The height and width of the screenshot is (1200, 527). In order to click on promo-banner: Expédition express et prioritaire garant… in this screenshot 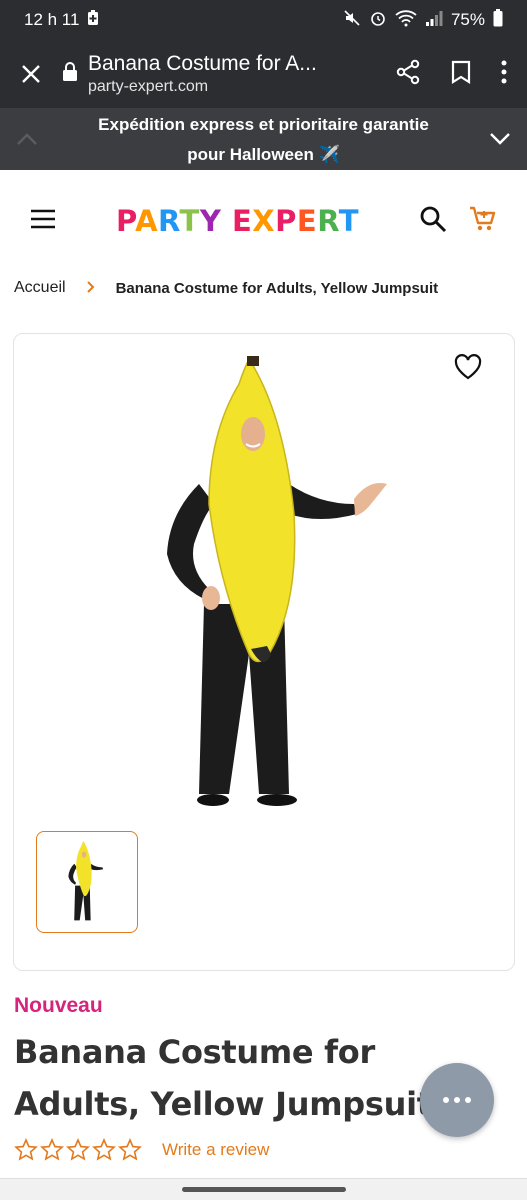, I will do `click(263, 139)`.